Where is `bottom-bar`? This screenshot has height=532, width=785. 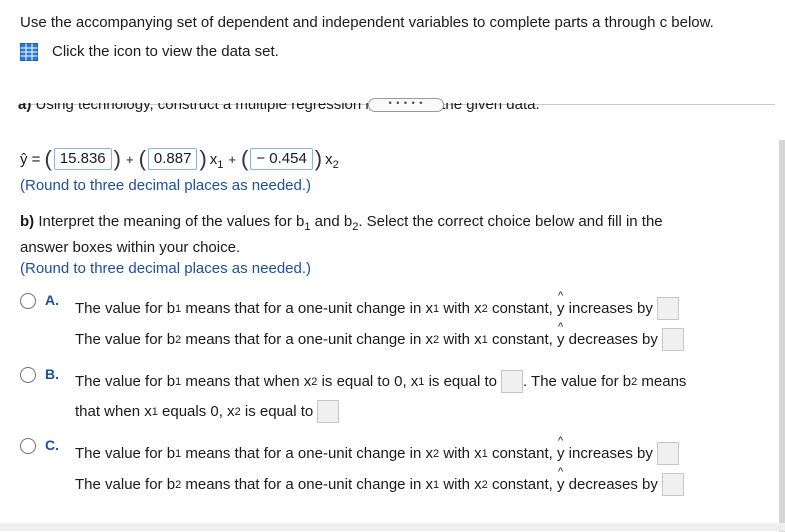
bottom-bar is located at coordinates (392, 527).